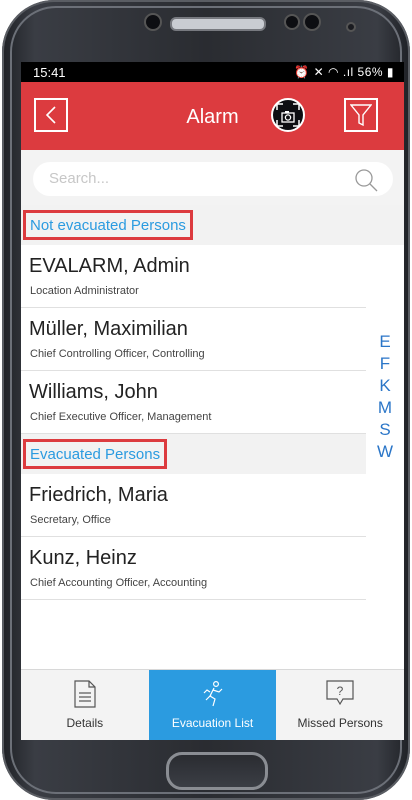 This screenshot has height=800, width=412. Describe the element at coordinates (351, 27) in the screenshot. I see `led-indicator` at that location.